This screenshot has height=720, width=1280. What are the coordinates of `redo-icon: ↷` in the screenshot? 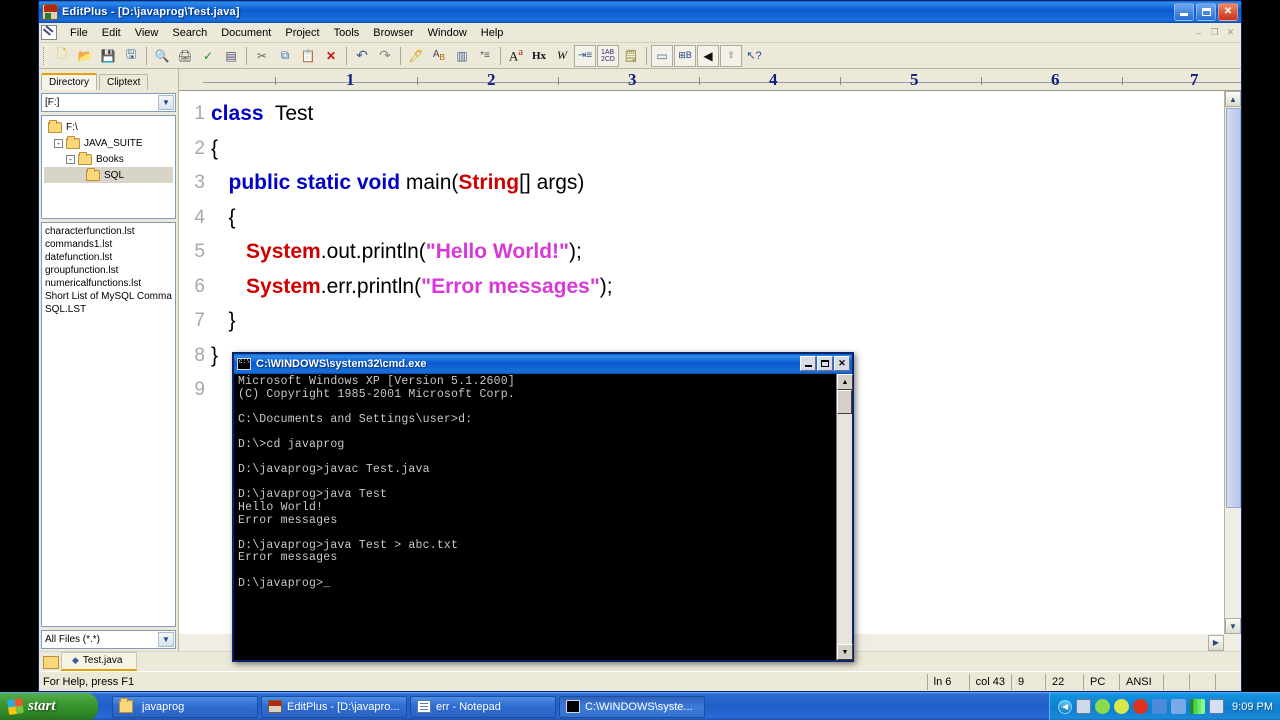 It's located at (385, 56).